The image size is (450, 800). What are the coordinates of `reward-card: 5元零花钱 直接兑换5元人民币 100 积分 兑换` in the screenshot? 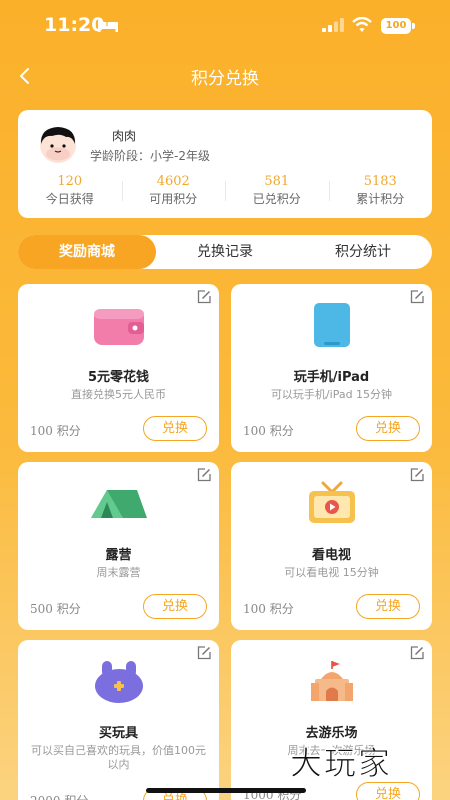 It's located at (118, 368).